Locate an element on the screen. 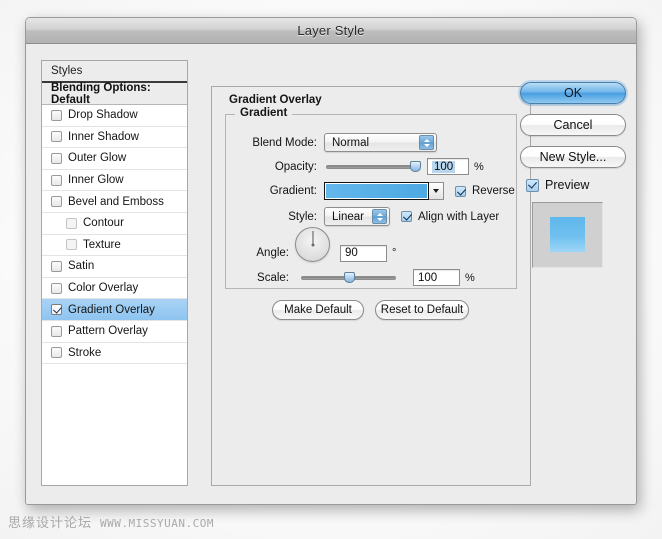 This screenshot has height=539, width=662. gradient-swatch is located at coordinates (376, 191).